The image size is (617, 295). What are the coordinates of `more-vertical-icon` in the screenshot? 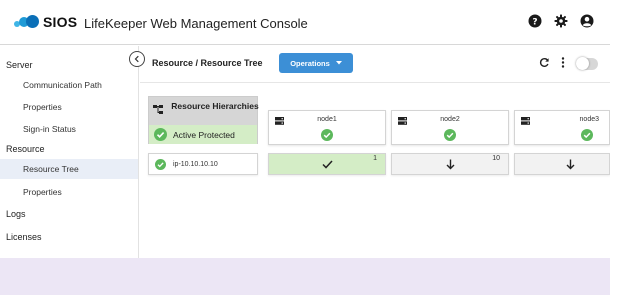 It's located at (563, 64).